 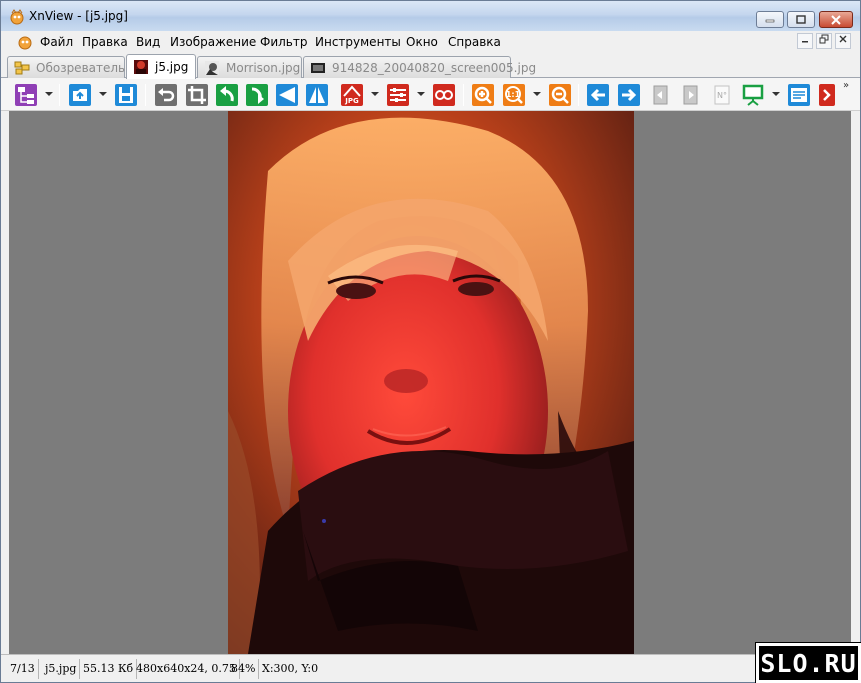 I want to click on svg-text: N°, so click(x=722, y=95).